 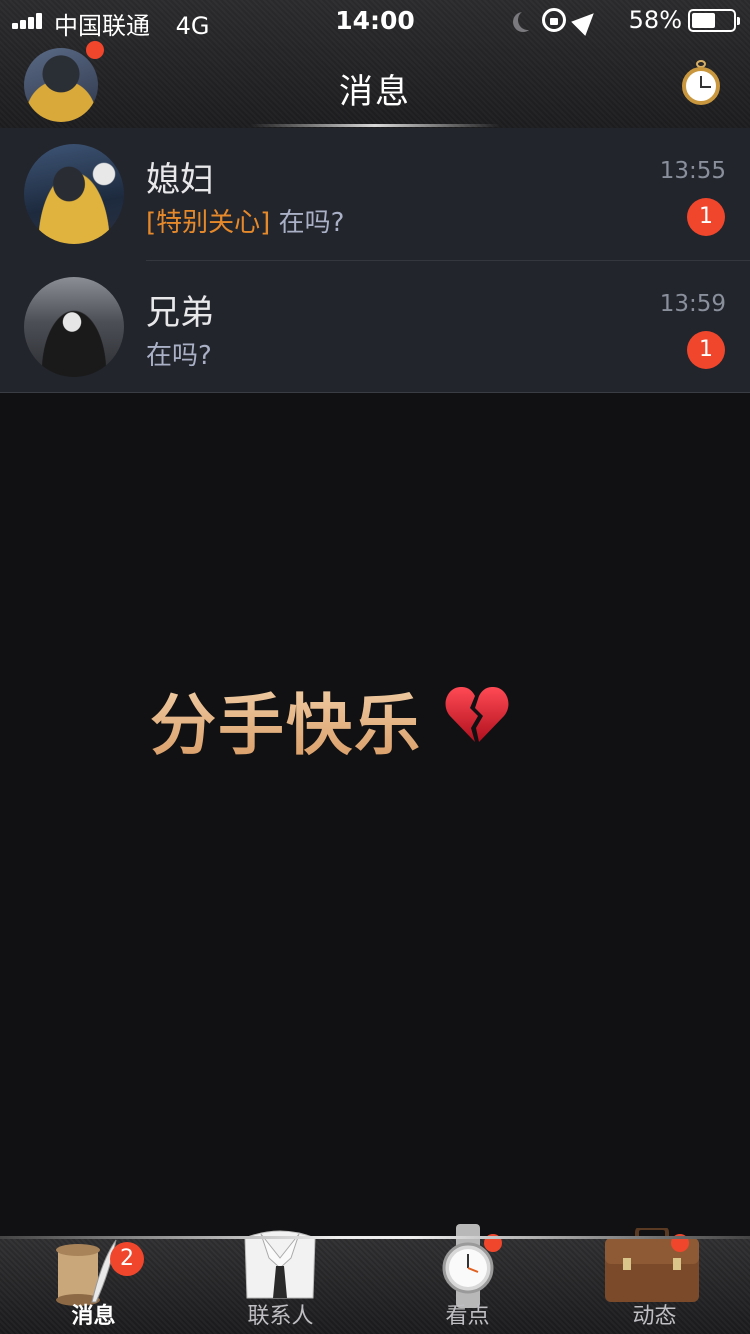 What do you see at coordinates (692, 304) in the screenshot?
I see `message-time: 13:59` at bounding box center [692, 304].